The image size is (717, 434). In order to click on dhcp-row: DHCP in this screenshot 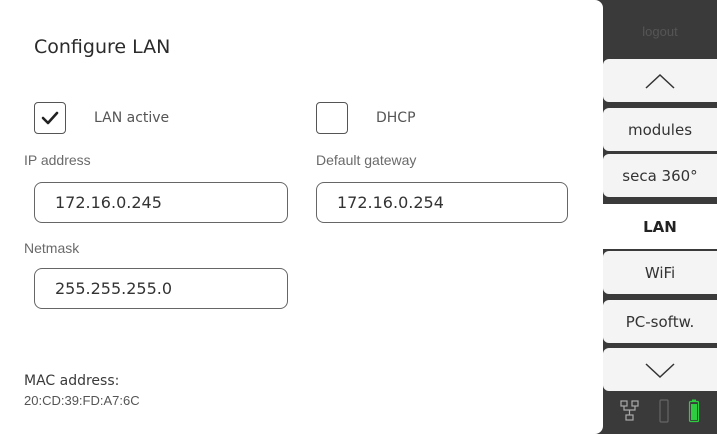, I will do `click(366, 118)`.